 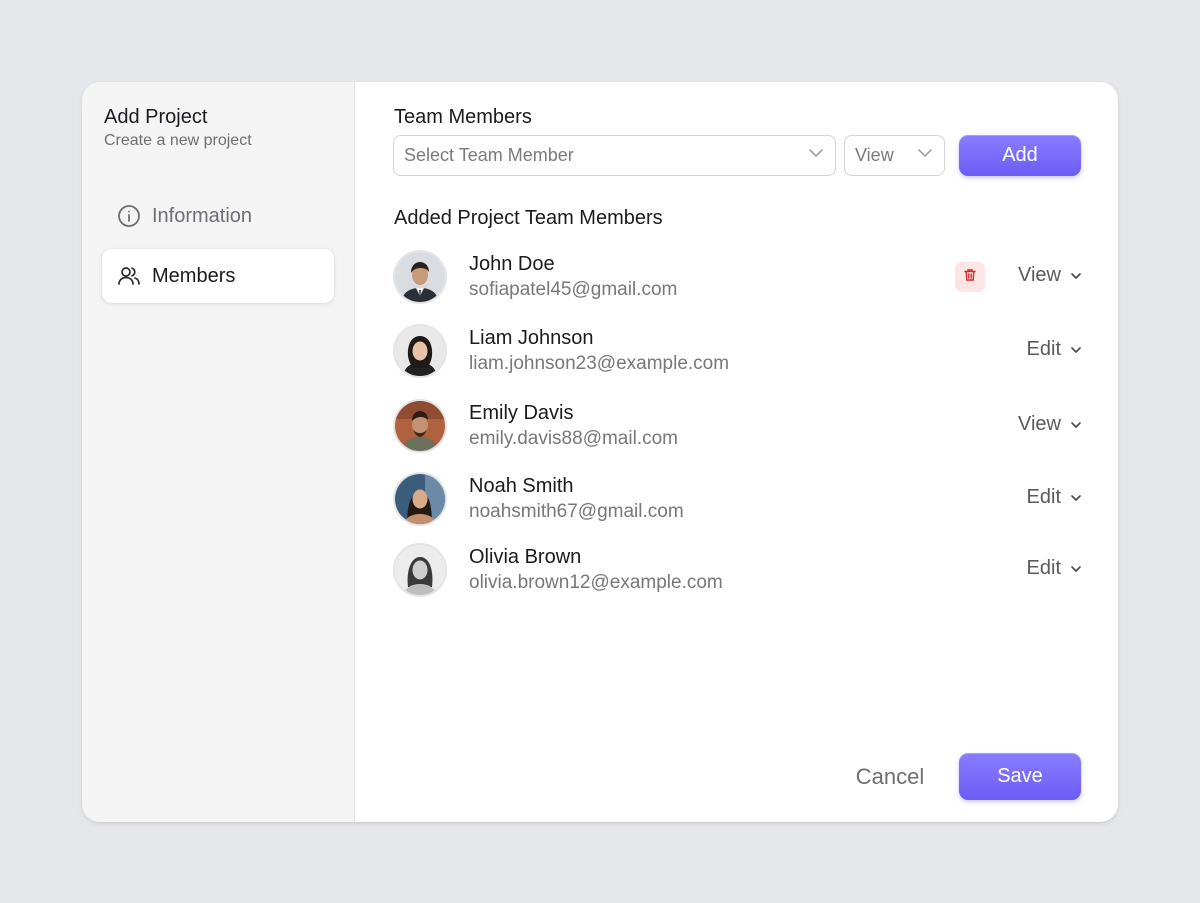 I want to click on member-email: liam.johnson23@example.com, so click(x=599, y=363).